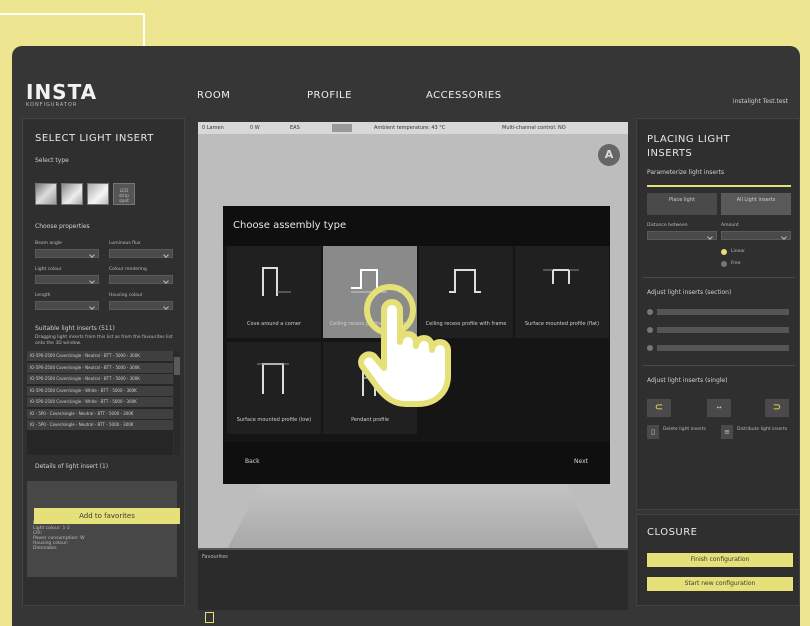 Image resolution: width=810 pixels, height=626 pixels. I want to click on adjust-section-label: Adjust light inserts (section), so click(689, 292).